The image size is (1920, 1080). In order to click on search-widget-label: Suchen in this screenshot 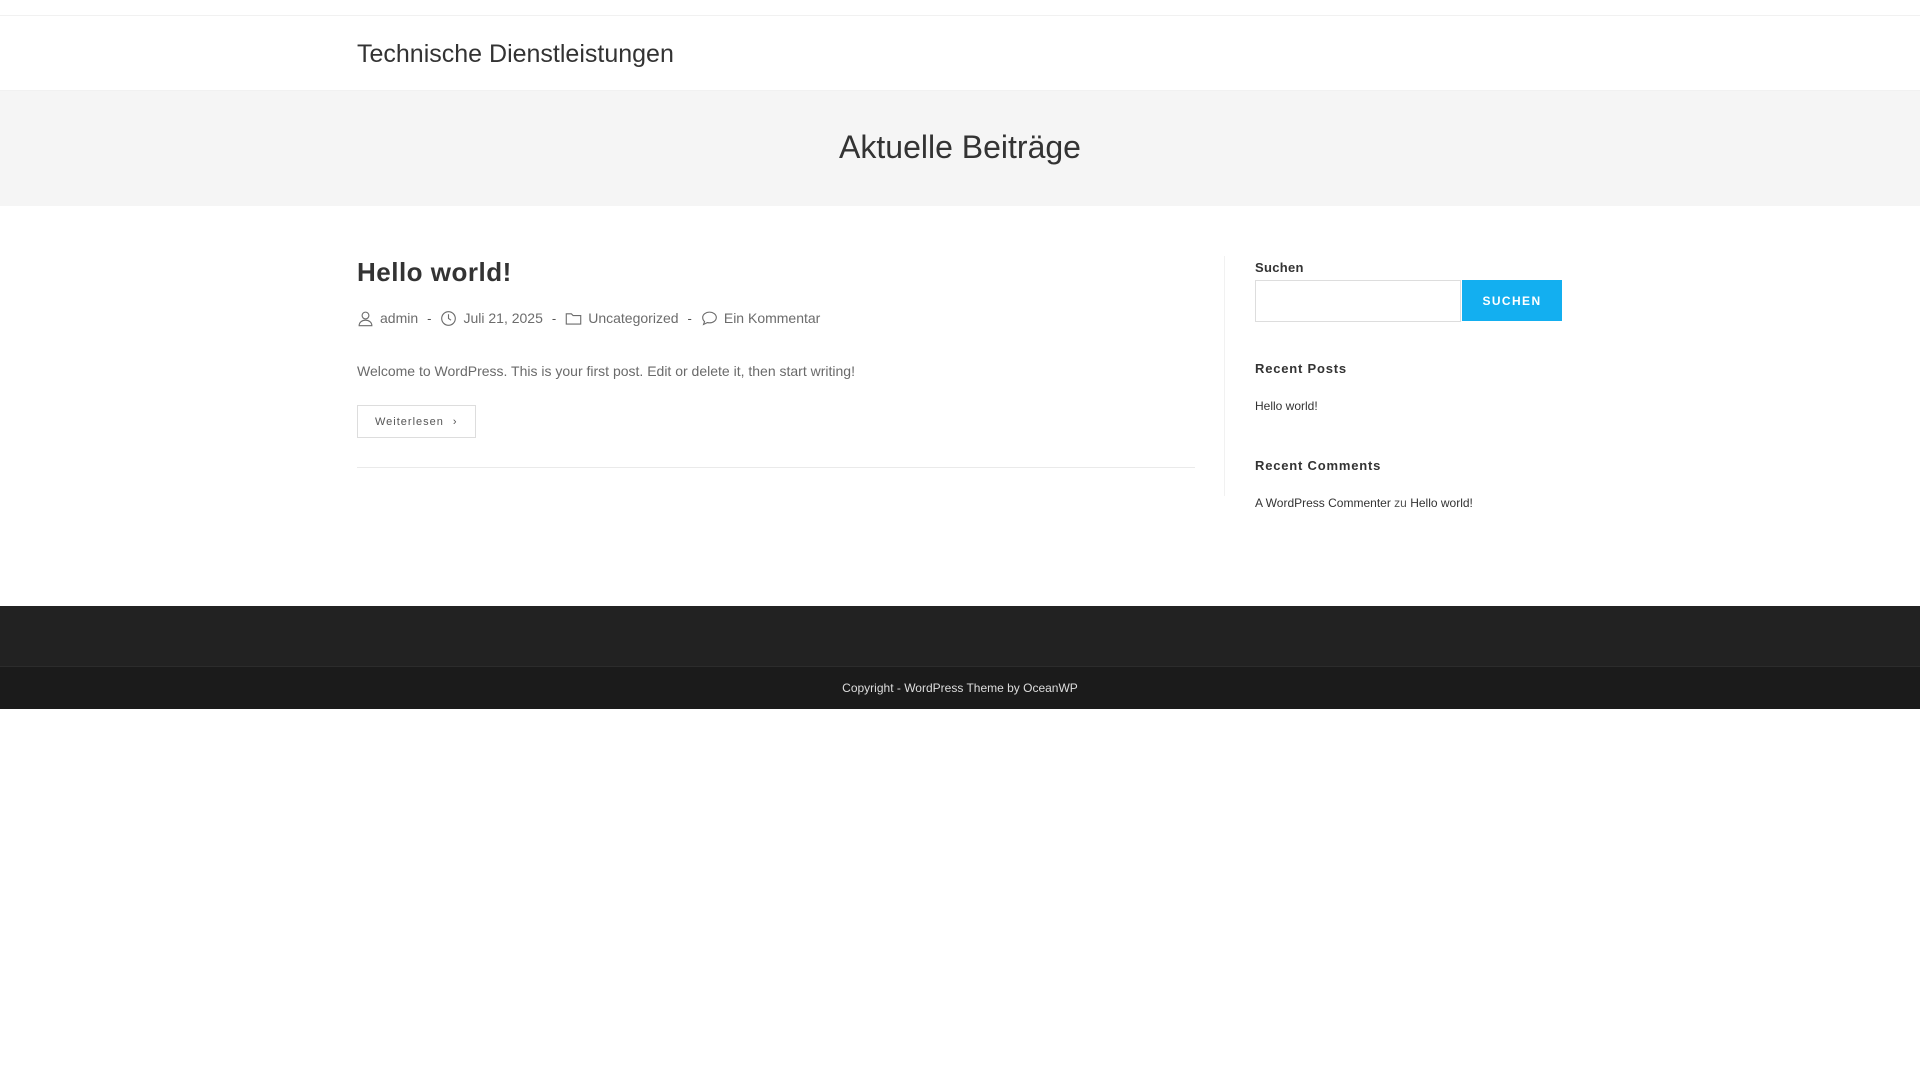, I will do `click(1279, 267)`.